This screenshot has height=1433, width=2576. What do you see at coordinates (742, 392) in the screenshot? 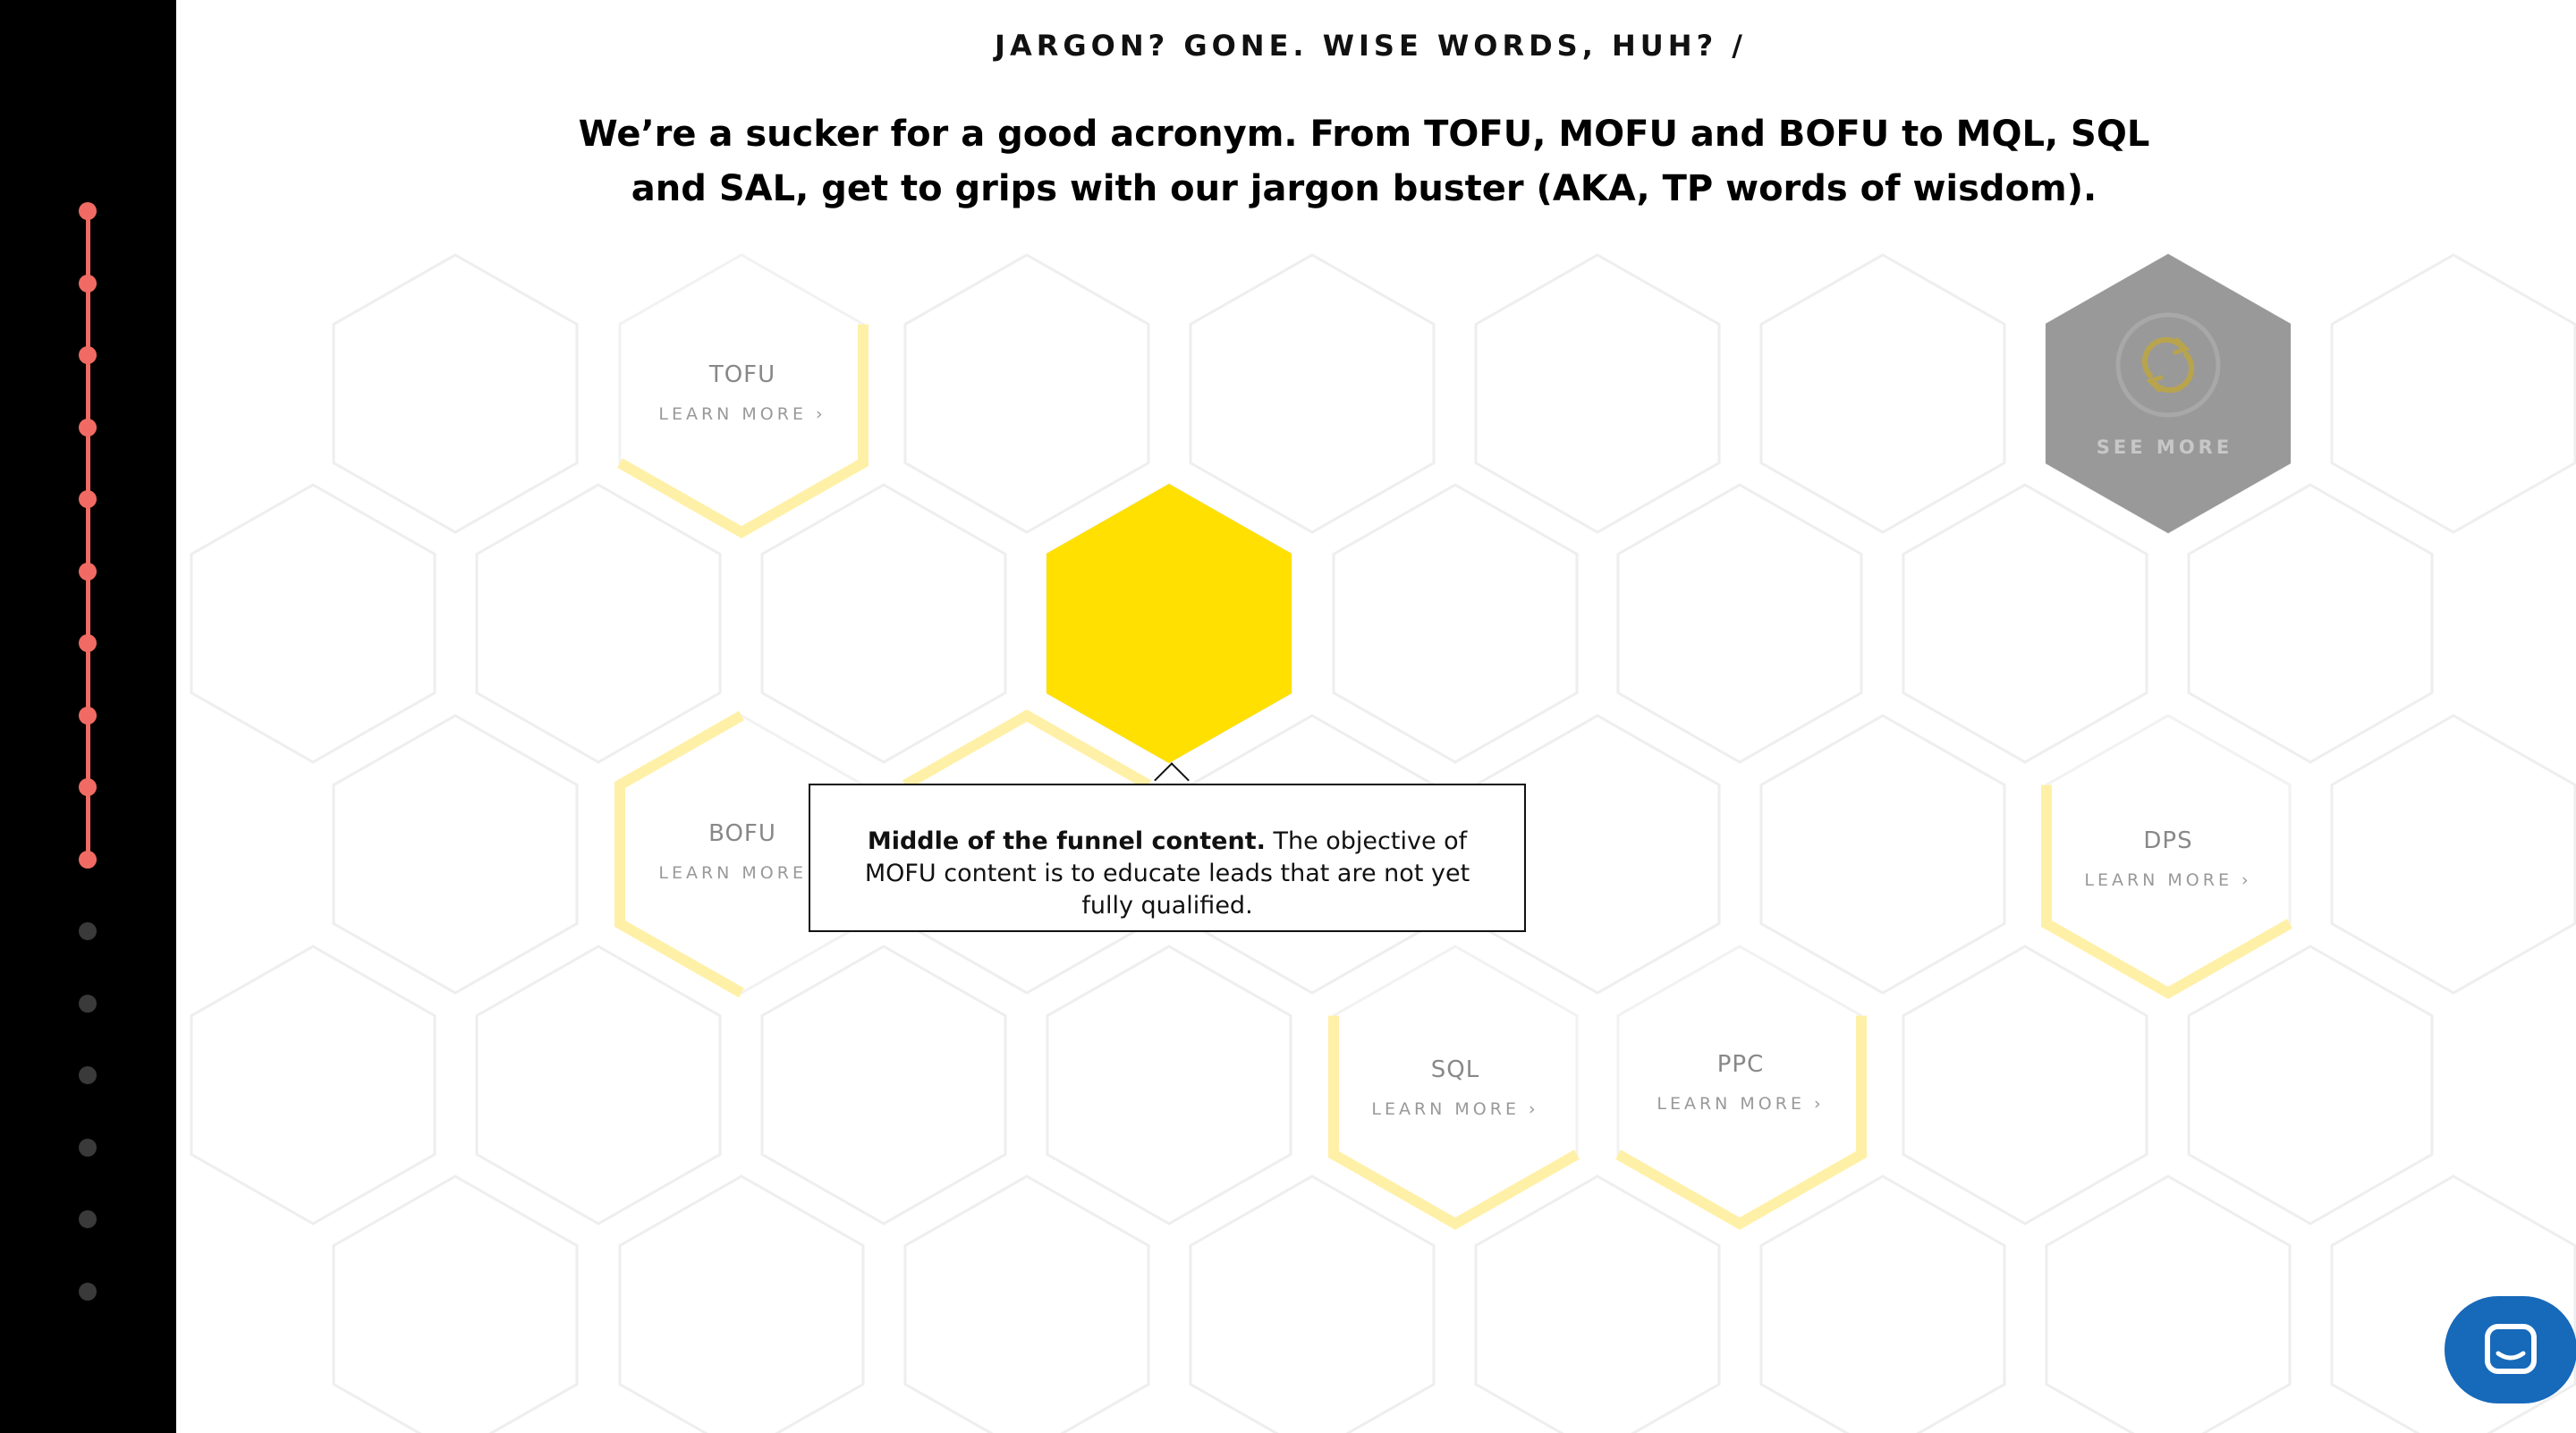
I see `term-tofu: TOFU LEARN MORE ›` at bounding box center [742, 392].